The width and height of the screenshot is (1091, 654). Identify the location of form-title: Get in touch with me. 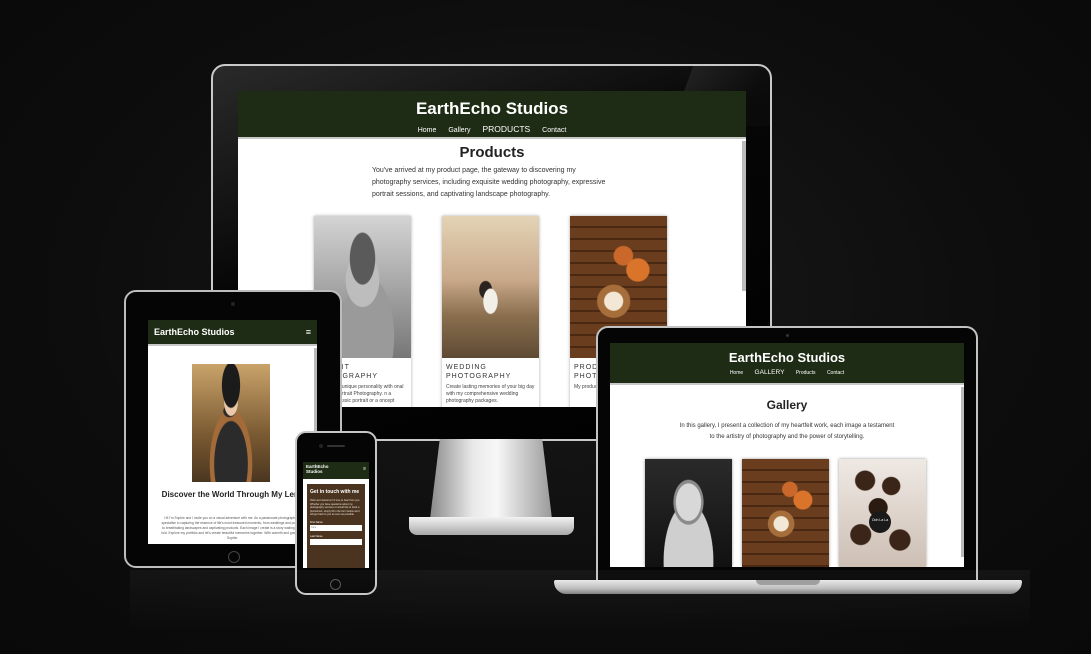
(335, 492).